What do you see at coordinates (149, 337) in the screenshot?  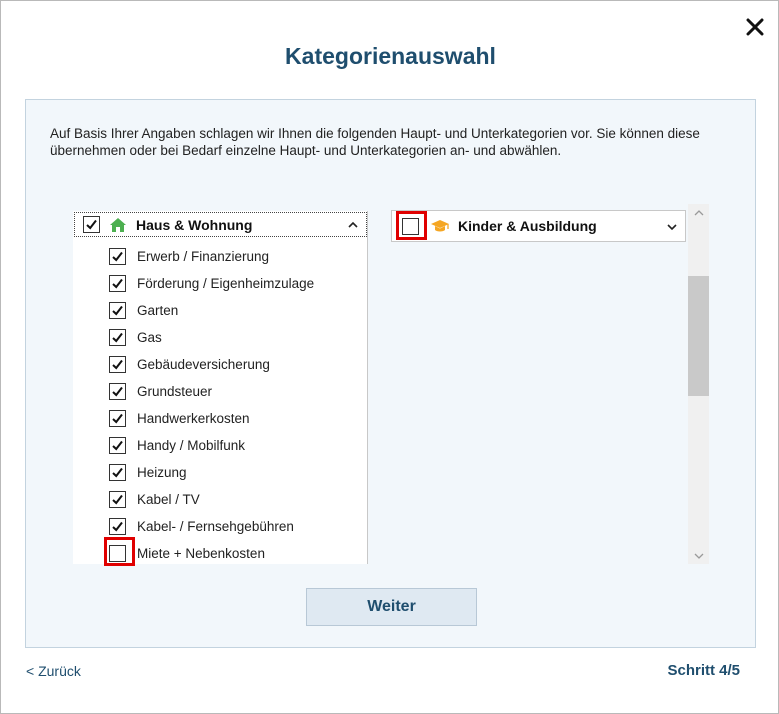 I see `subcategory-label: Gas` at bounding box center [149, 337].